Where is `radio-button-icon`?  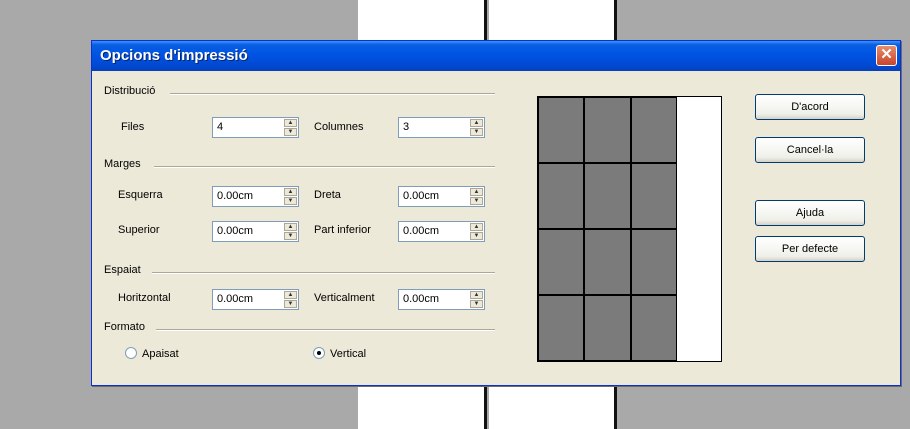 radio-button-icon is located at coordinates (131, 353).